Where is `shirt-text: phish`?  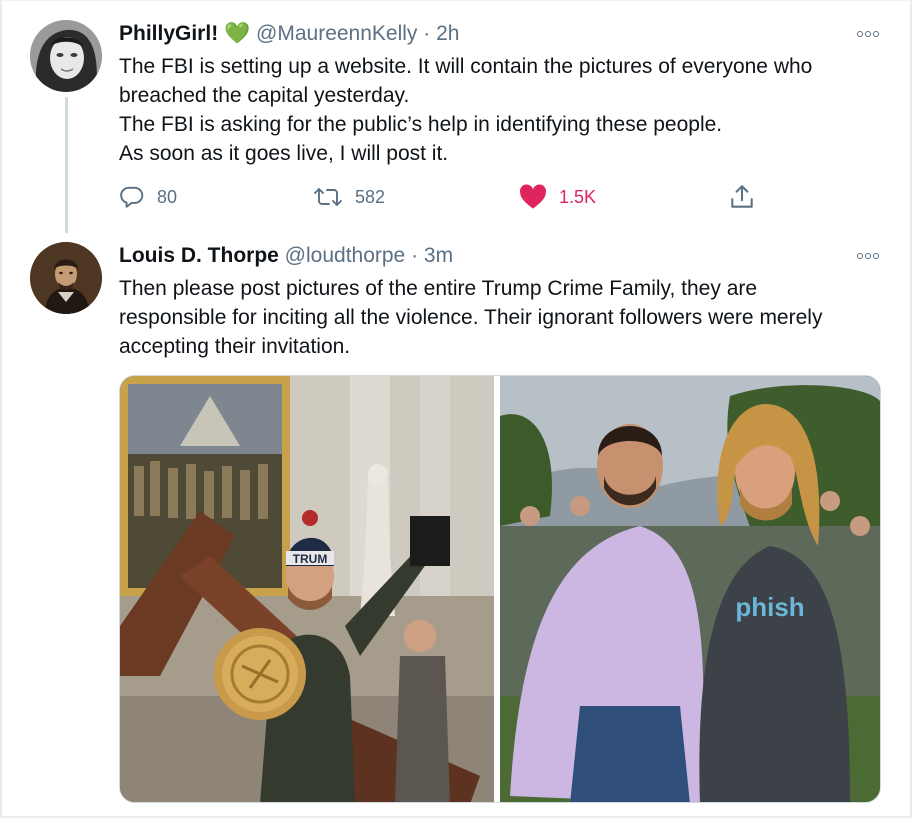 shirt-text: phish is located at coordinates (769, 607).